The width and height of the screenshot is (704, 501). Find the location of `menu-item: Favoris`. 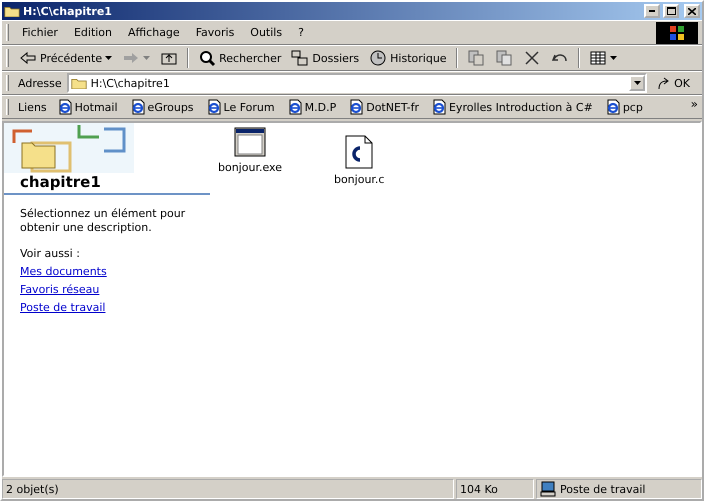

menu-item: Favoris is located at coordinates (215, 32).